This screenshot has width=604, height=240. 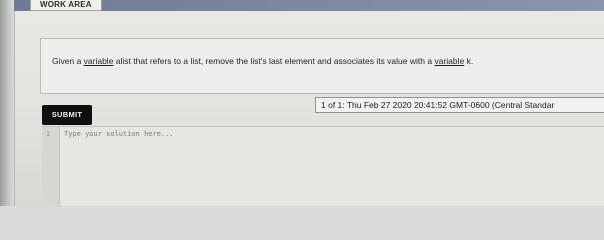 I want to click on prompt-text-part: k., so click(x=469, y=61).